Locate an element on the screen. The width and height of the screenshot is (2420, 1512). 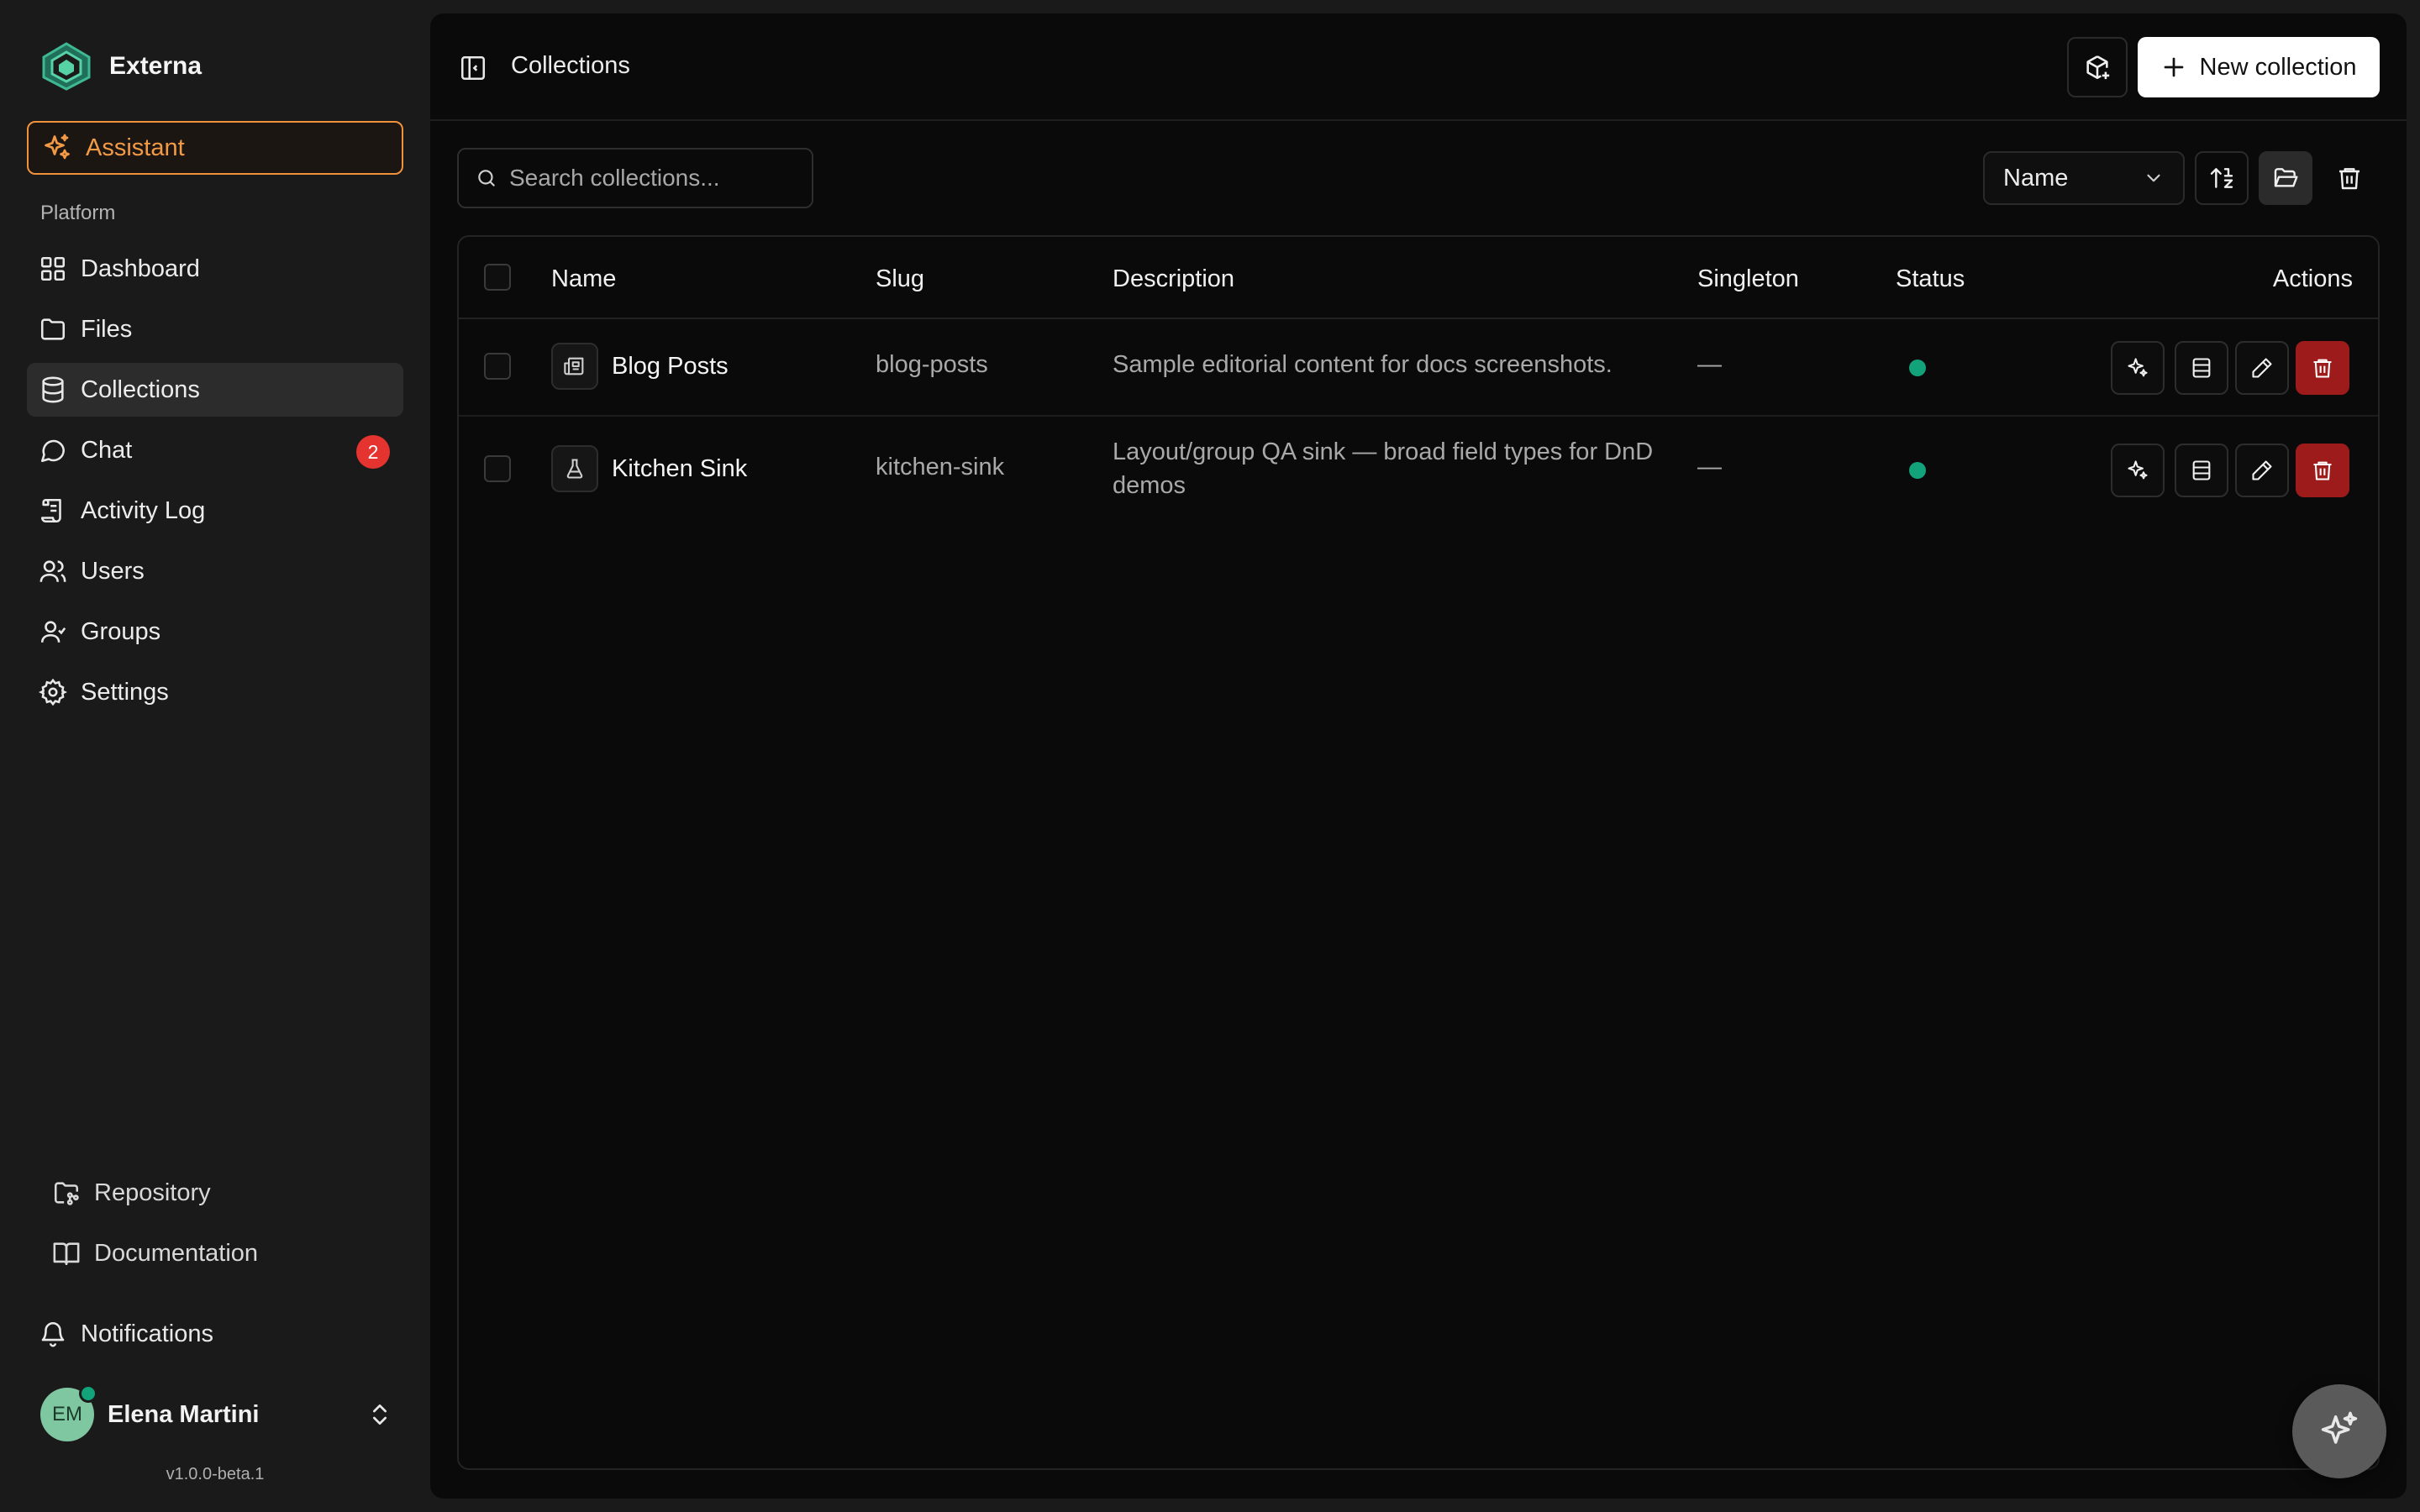
sidebar-item-users: Users is located at coordinates (215, 571).